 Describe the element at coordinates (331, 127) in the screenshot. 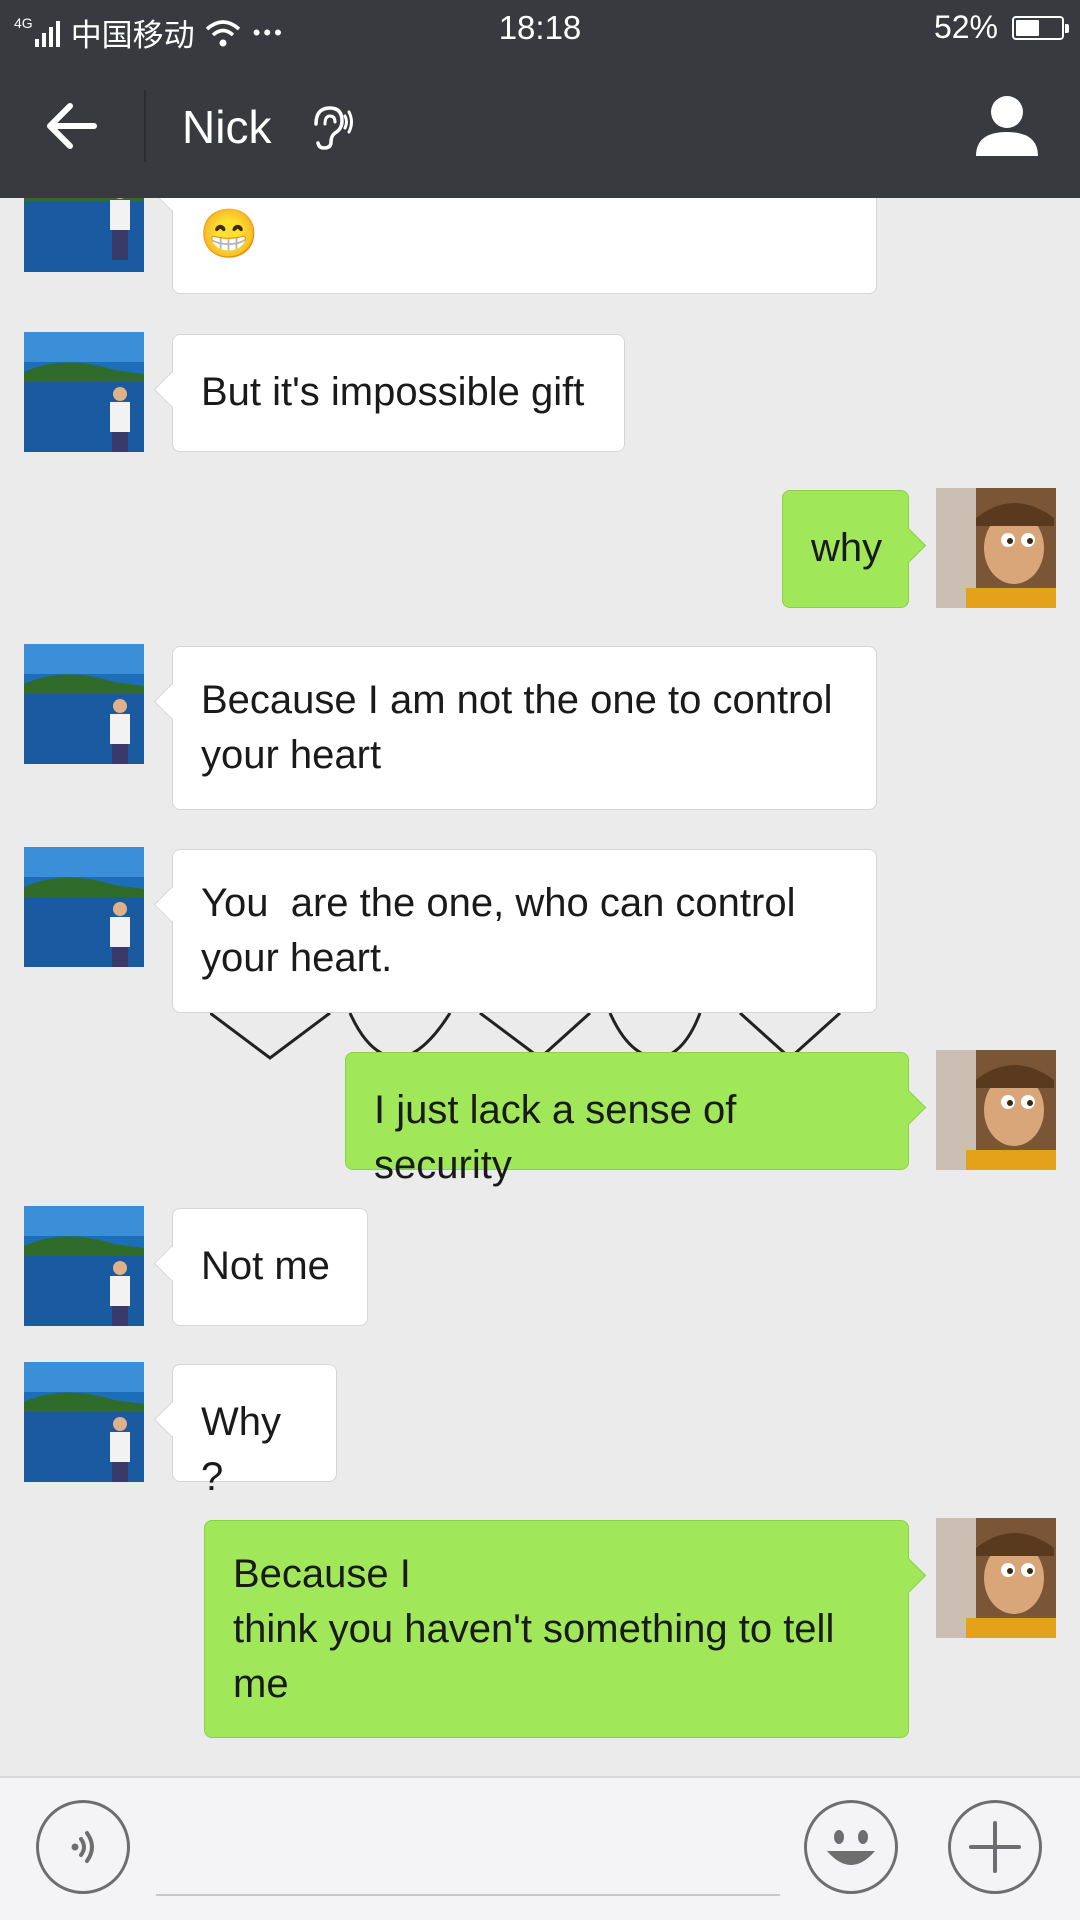

I see `earpiece-icon` at that location.